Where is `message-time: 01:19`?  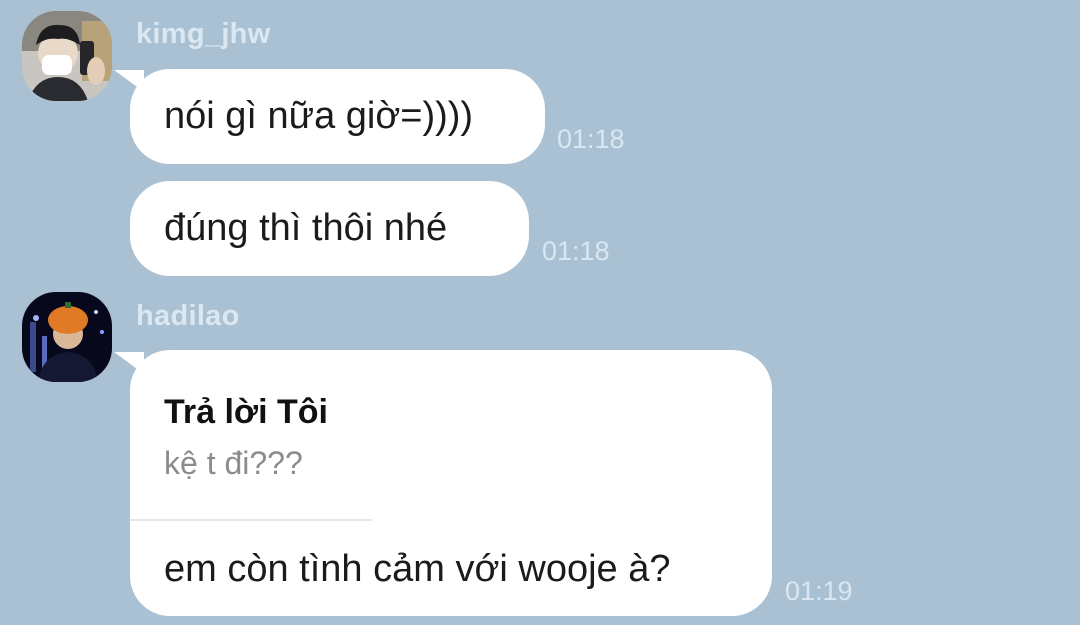
message-time: 01:19 is located at coordinates (819, 591).